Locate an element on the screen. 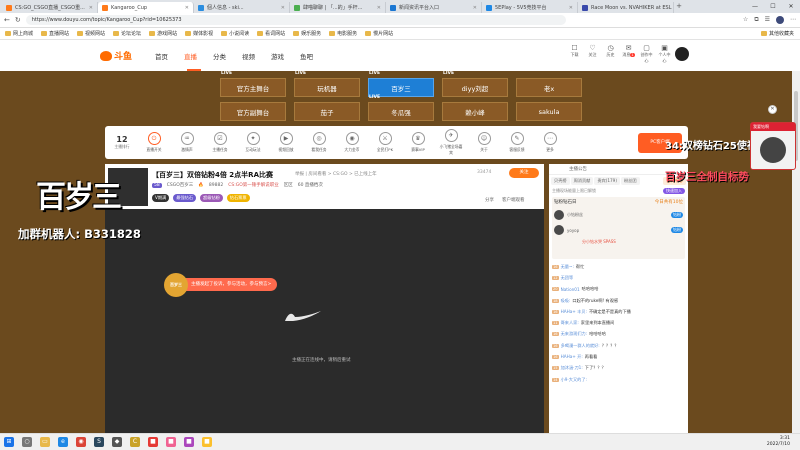  bookmark-item: 电影服务 is located at coordinates (343, 33).